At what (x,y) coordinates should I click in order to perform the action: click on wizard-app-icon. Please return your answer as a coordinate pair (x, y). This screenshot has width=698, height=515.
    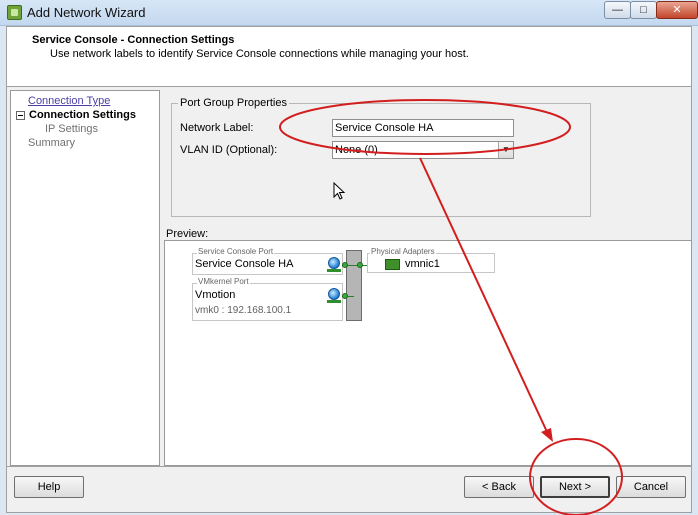
    Looking at the image, I should click on (14, 12).